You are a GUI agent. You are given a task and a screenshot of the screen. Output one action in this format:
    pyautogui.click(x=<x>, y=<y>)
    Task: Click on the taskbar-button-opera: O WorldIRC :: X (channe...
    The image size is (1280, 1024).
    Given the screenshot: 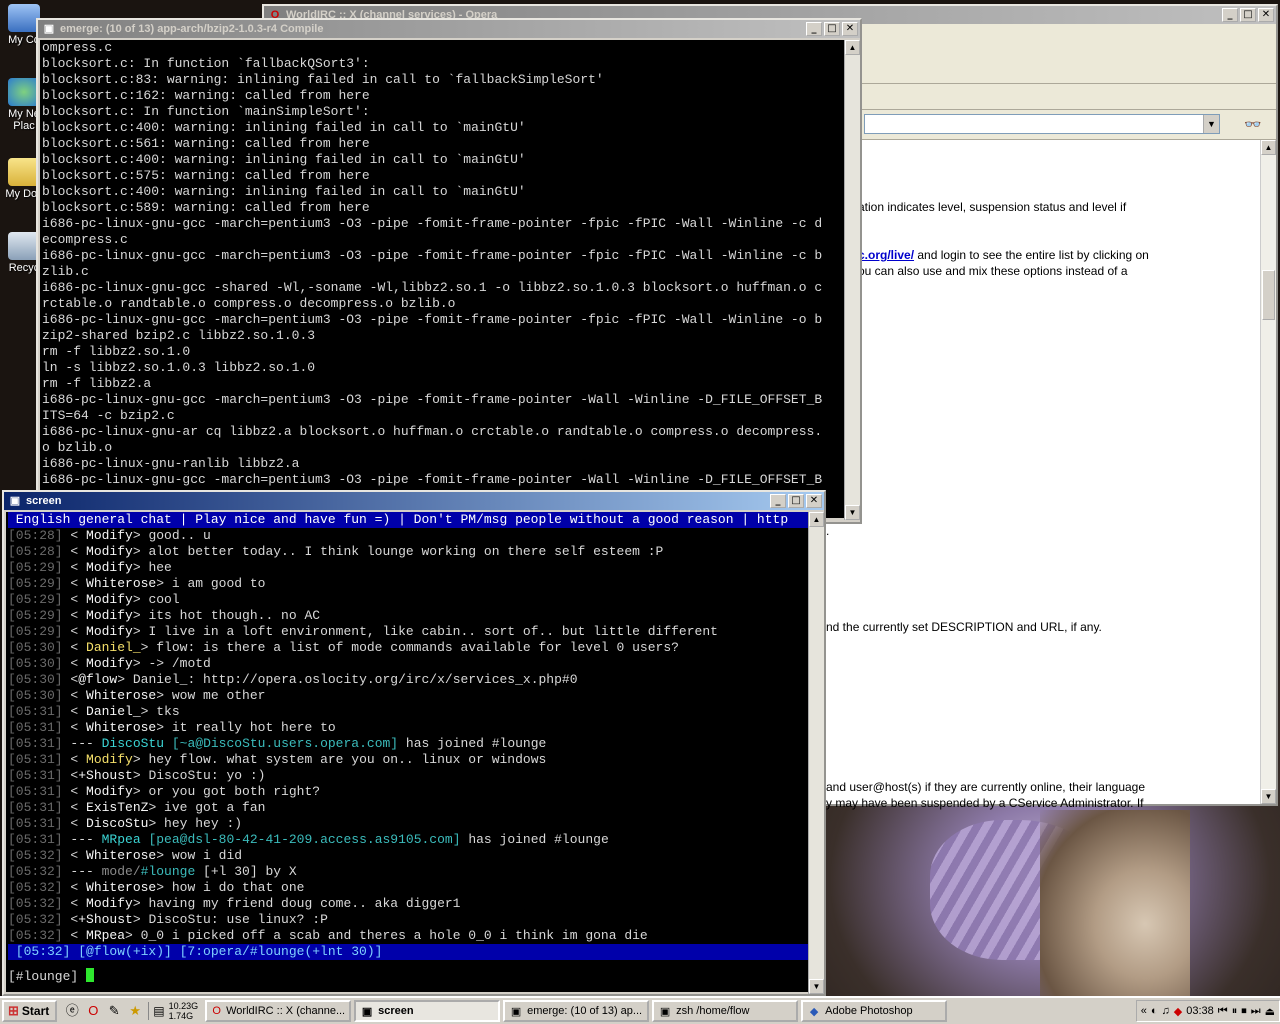 What is the action you would take?
    pyautogui.click(x=278, y=1011)
    